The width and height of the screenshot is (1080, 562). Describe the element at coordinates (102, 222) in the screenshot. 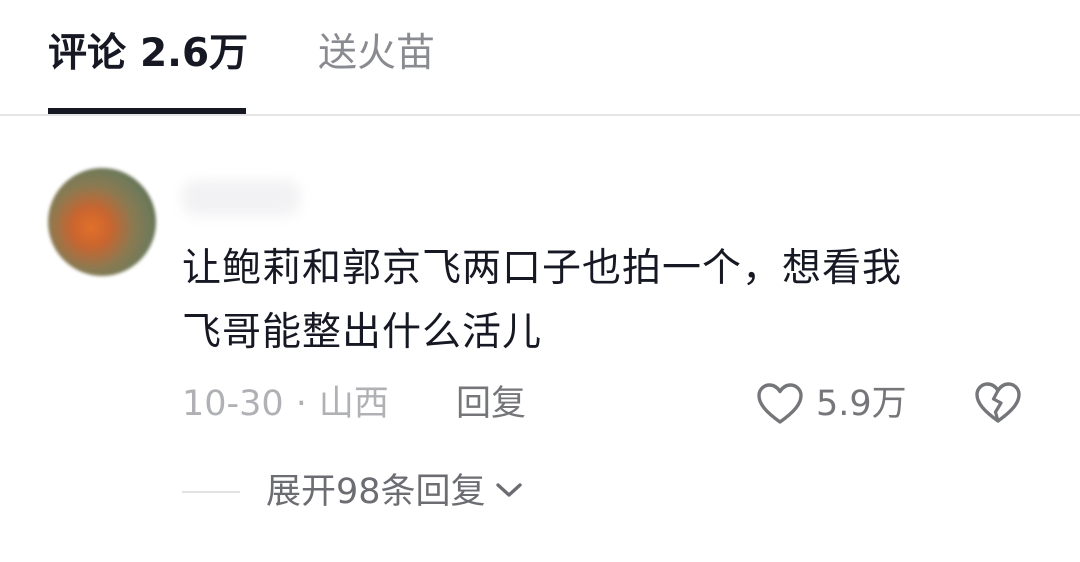

I see `avatar` at that location.